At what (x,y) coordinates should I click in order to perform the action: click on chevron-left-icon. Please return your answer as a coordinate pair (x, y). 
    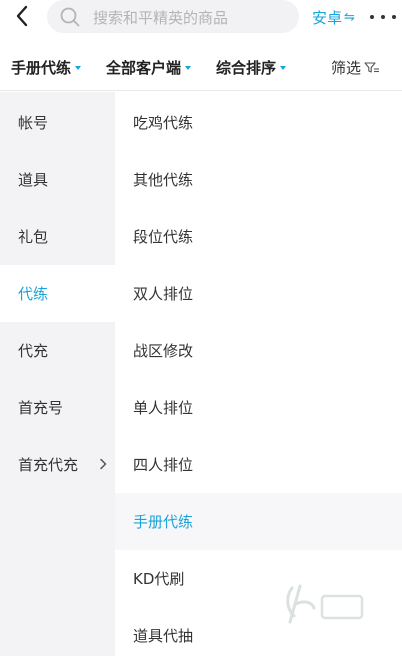
    Looking at the image, I should click on (22, 16).